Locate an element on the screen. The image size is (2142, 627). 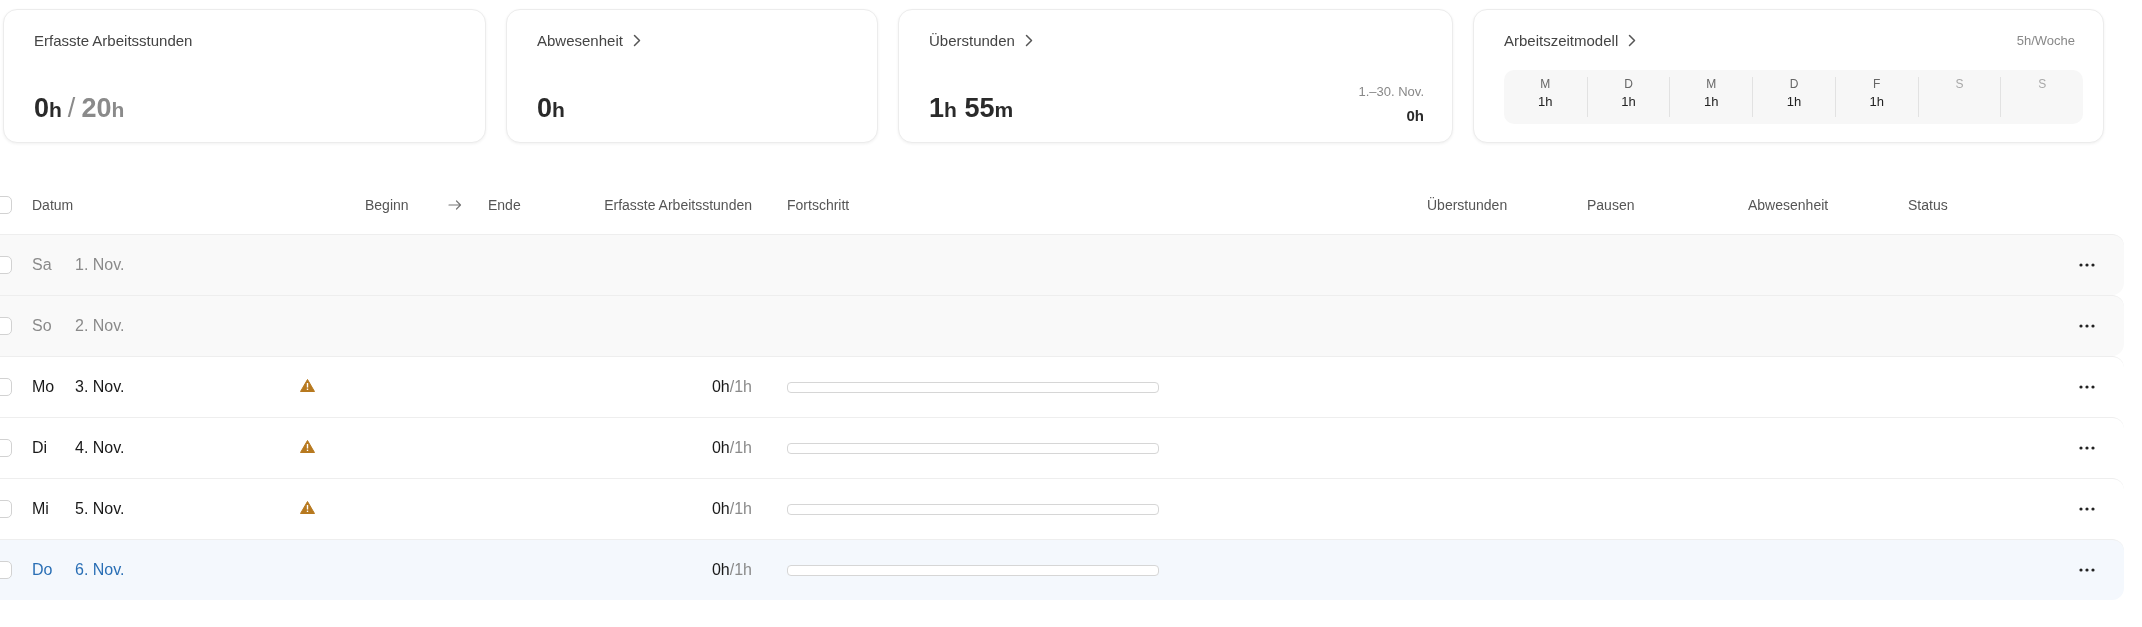
weekday-label: F is located at coordinates (1877, 84).